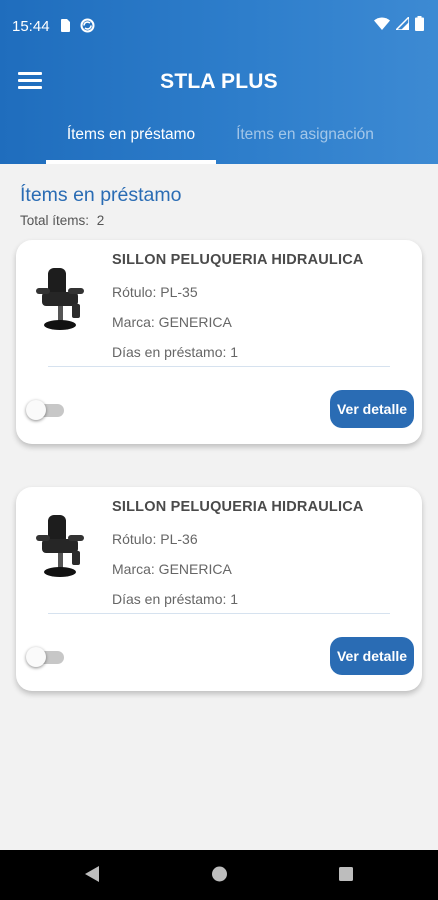 Image resolution: width=438 pixels, height=900 pixels. I want to click on navigation-bar, so click(219, 875).